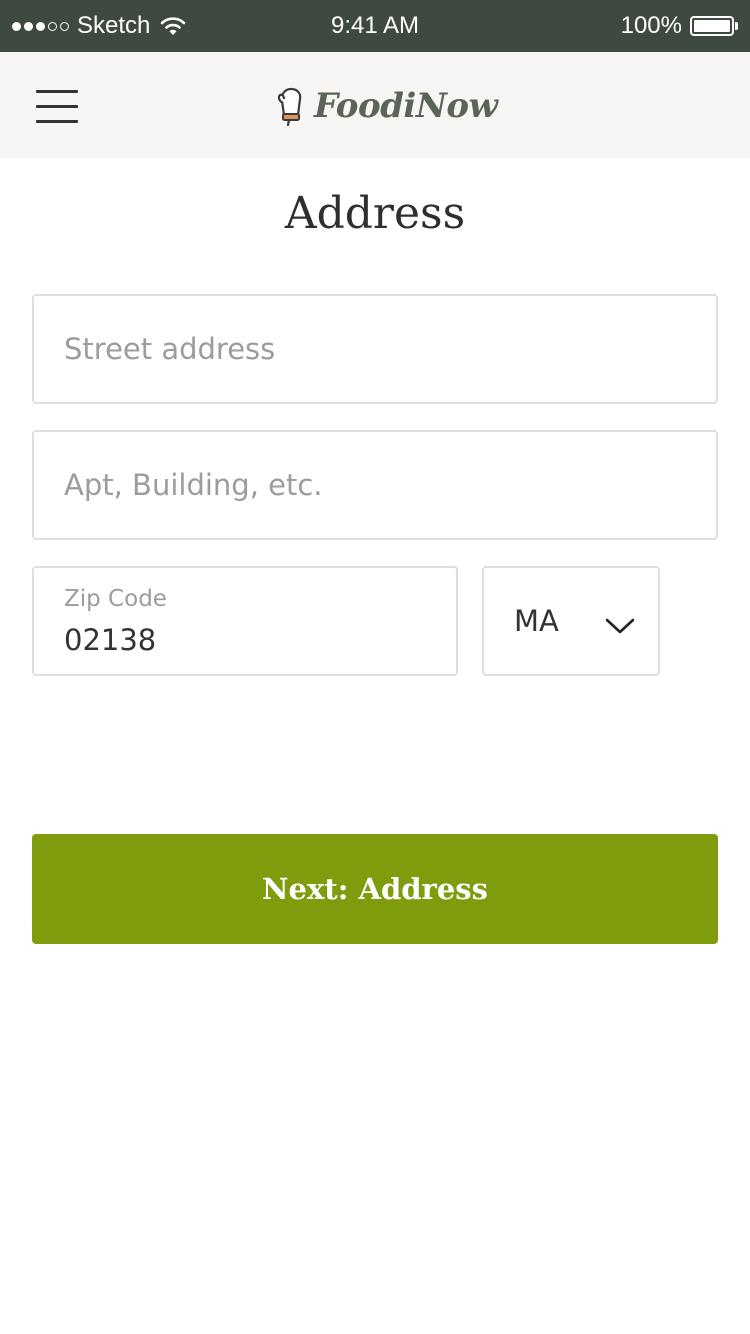  I want to click on next-address-button: Next: Address, so click(375, 889).